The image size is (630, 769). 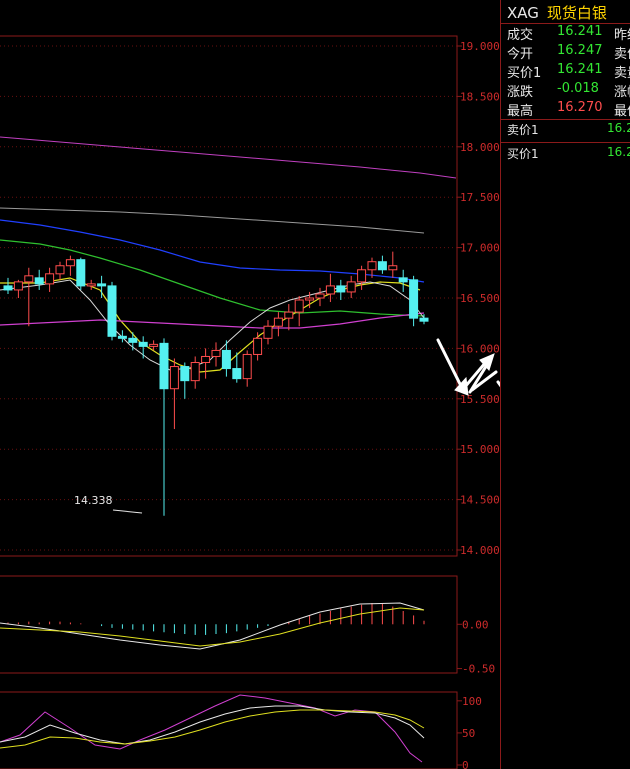 I want to click on quote-row-high: 最高 16.270 最低, so click(x=568, y=110).